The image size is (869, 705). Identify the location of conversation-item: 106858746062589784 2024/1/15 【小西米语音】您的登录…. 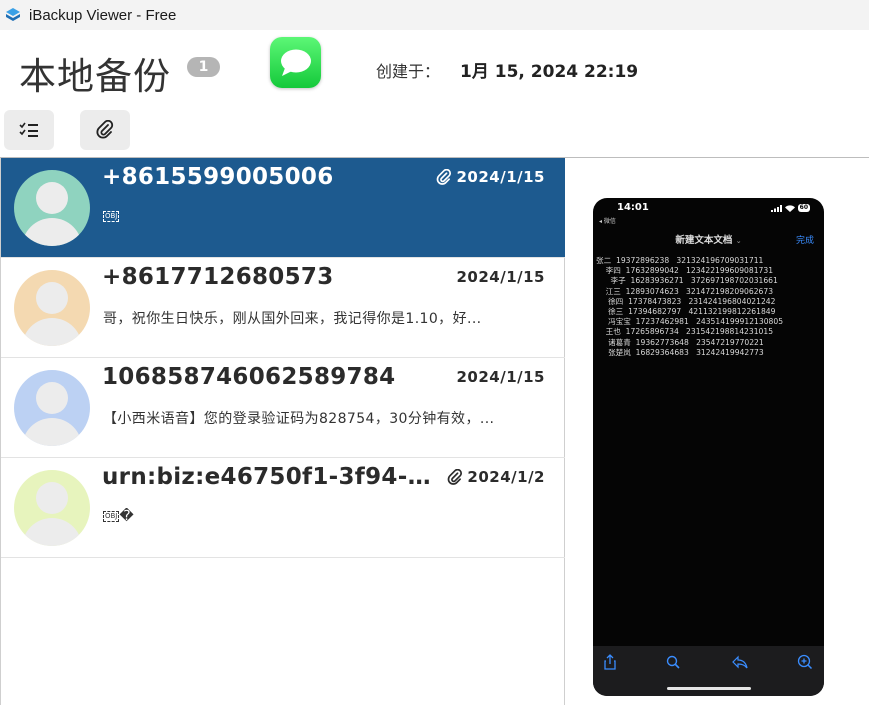
(283, 408).